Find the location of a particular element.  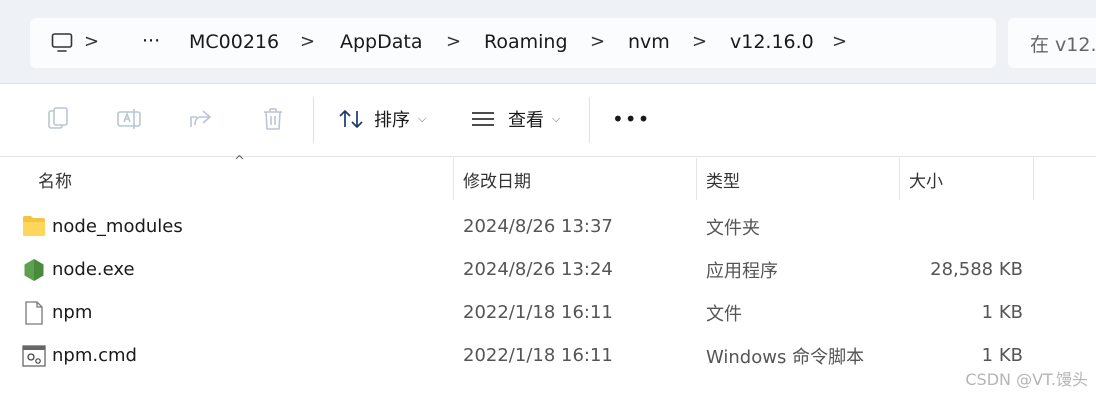

file-name: node_modules is located at coordinates (117, 226).